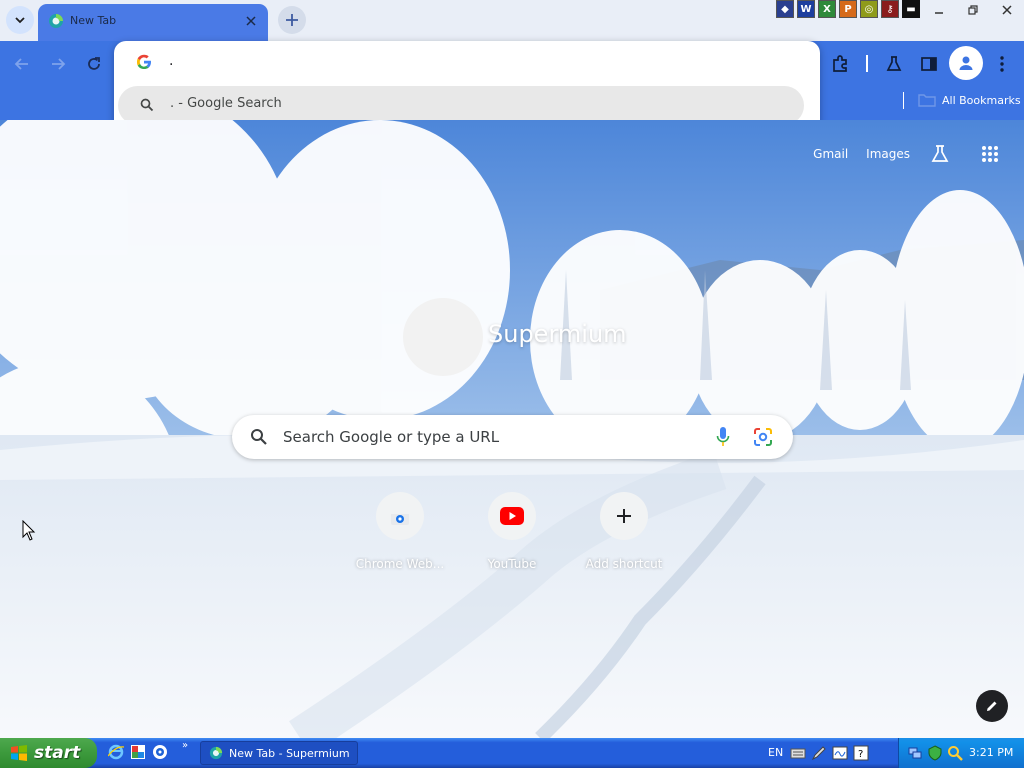 The height and width of the screenshot is (768, 1024). I want to click on supermium-logo-icon, so click(443, 337).